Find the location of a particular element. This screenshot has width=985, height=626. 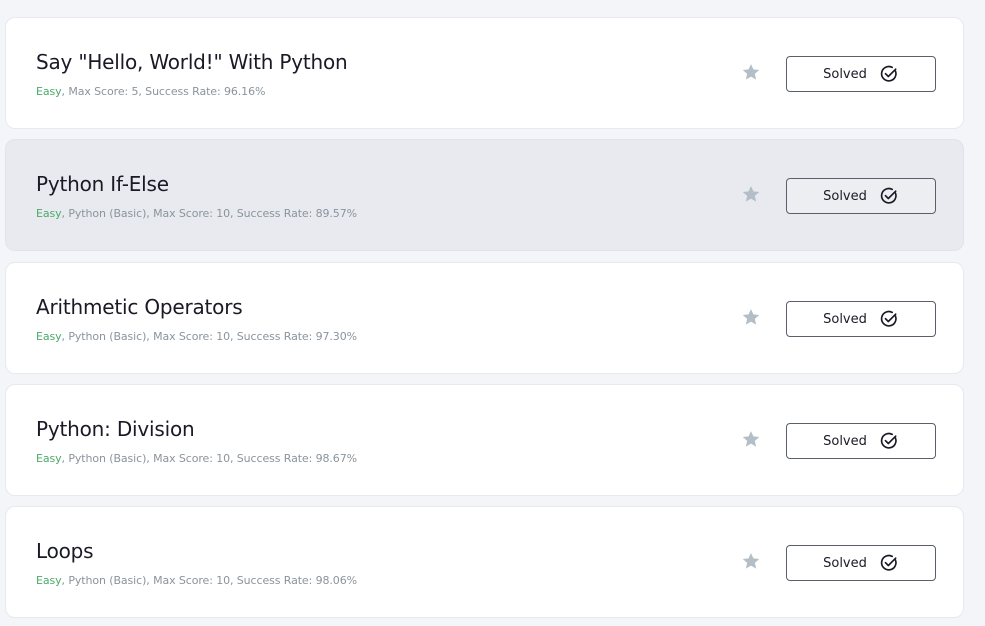

challenge-meta: Easy, Max Score: 5, Success Rate: 96.16% is located at coordinates (150, 91).